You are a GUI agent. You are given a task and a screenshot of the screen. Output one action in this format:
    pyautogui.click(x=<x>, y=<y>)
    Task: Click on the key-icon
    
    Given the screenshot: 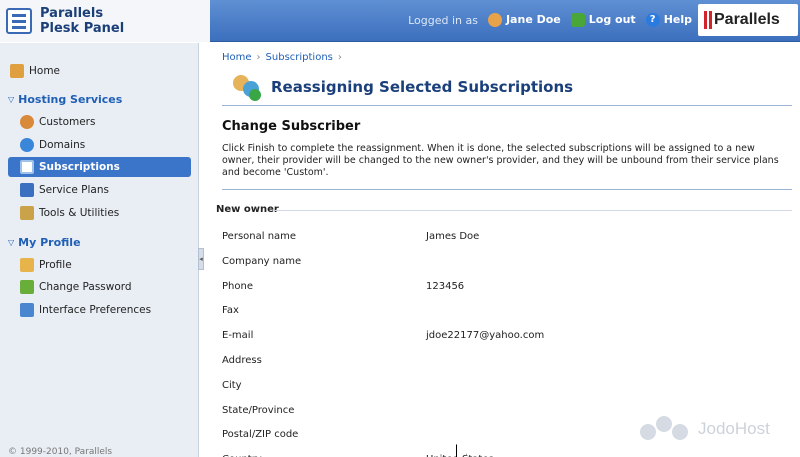 What is the action you would take?
    pyautogui.click(x=27, y=287)
    